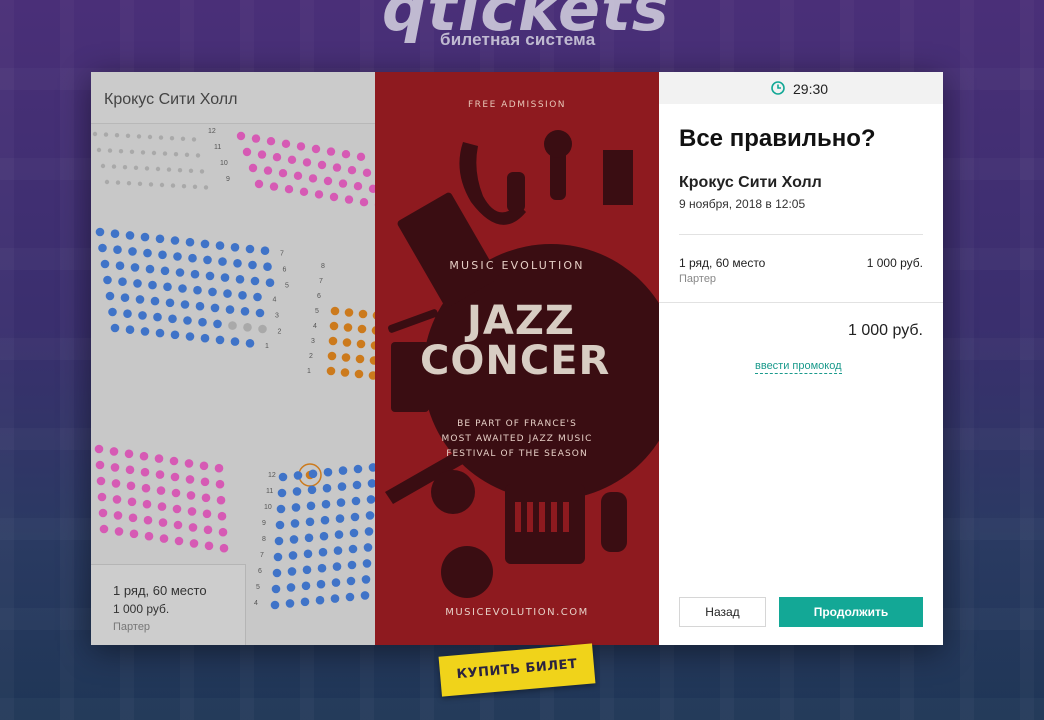  I want to click on back-button: Назад, so click(722, 612).